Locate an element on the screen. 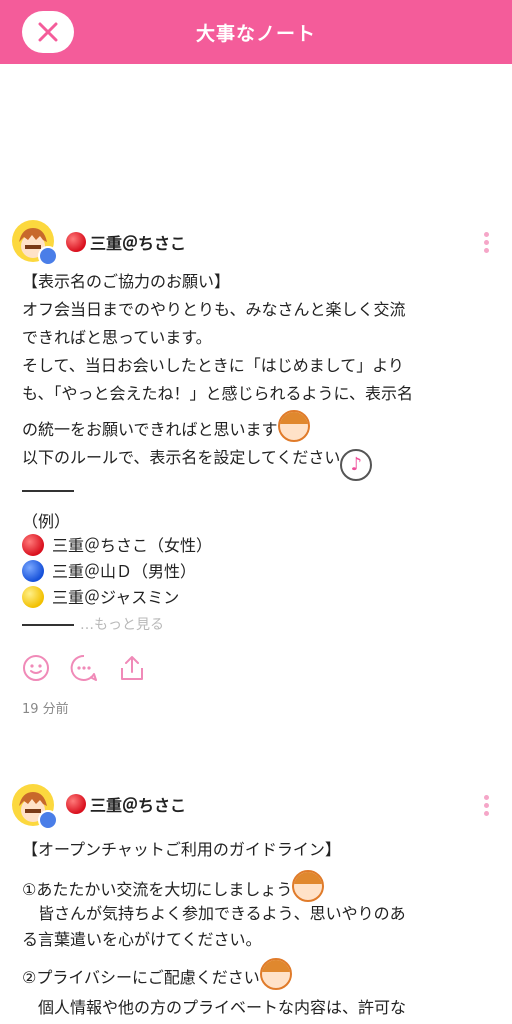  post-text-line: 個人情報や他の方のプライベートな内容は、許可な is located at coordinates (214, 1007).